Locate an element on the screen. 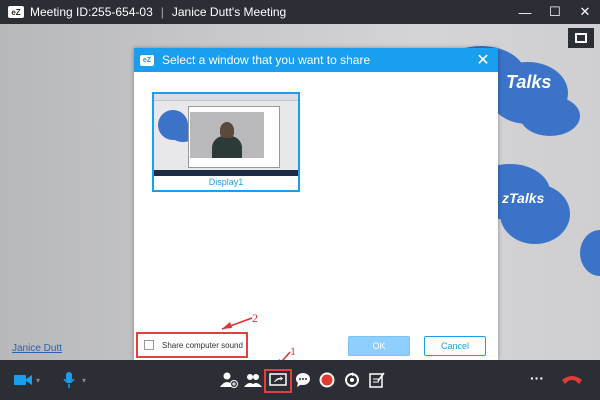  microphone-options-icon: ▾ is located at coordinates (84, 380).